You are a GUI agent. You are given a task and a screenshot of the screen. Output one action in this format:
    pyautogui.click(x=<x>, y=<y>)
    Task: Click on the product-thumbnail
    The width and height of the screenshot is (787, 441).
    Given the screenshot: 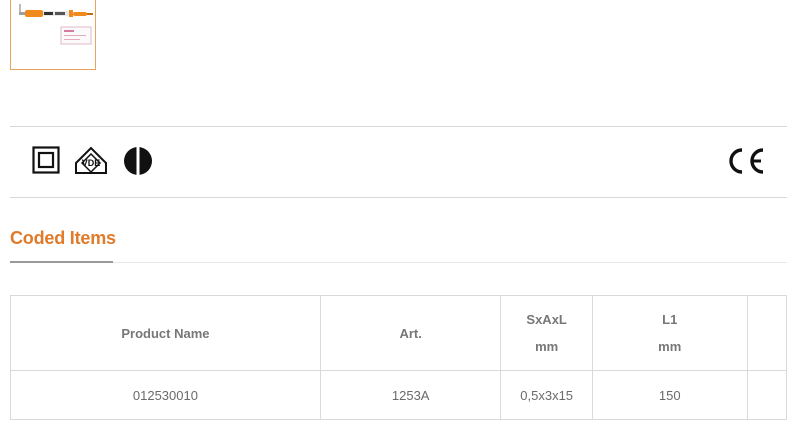 What is the action you would take?
    pyautogui.click(x=53, y=35)
    